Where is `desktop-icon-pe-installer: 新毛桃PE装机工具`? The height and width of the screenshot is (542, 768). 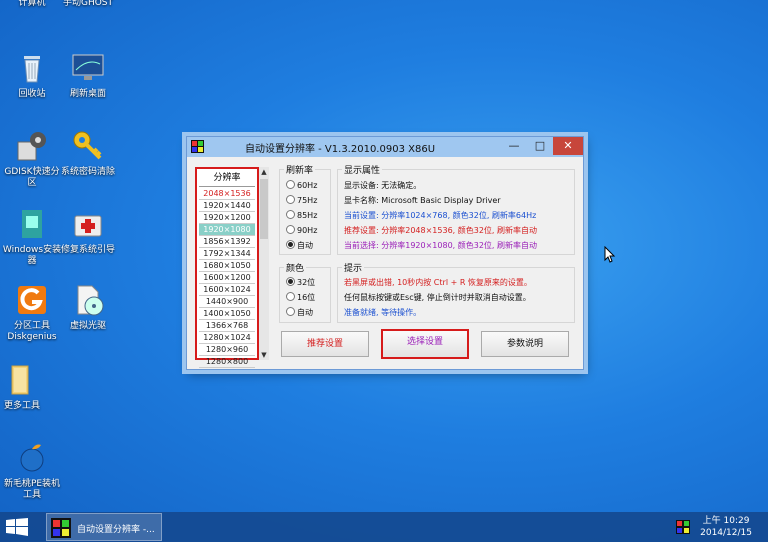
desktop-icon-pe-installer: 新毛桃PE装机工具 is located at coordinates (32, 470).